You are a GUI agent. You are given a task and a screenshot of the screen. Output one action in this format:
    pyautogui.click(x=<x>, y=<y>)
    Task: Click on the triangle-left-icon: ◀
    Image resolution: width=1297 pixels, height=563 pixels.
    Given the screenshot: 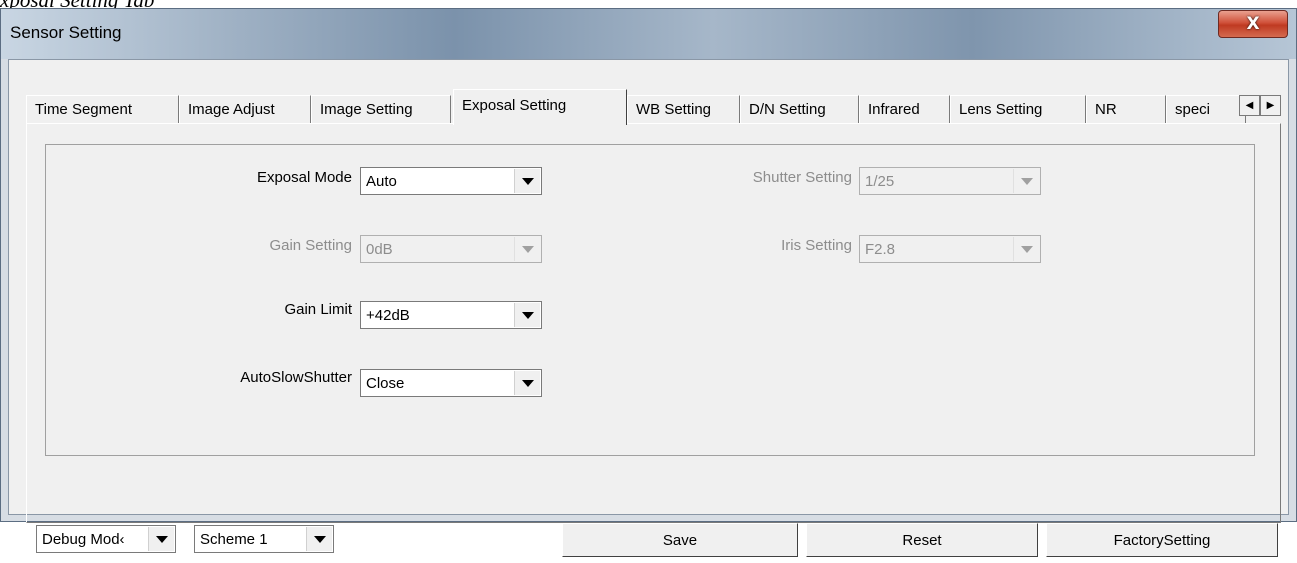 What is the action you would take?
    pyautogui.click(x=1249, y=105)
    